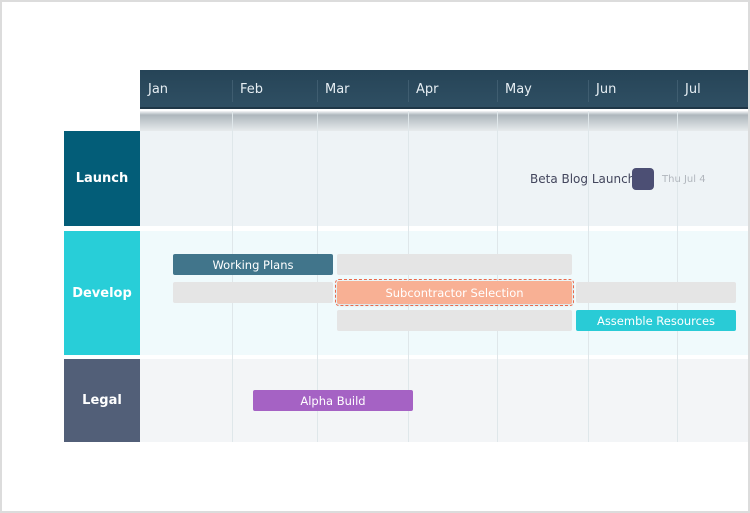  I want to click on month-may: May, so click(518, 89).